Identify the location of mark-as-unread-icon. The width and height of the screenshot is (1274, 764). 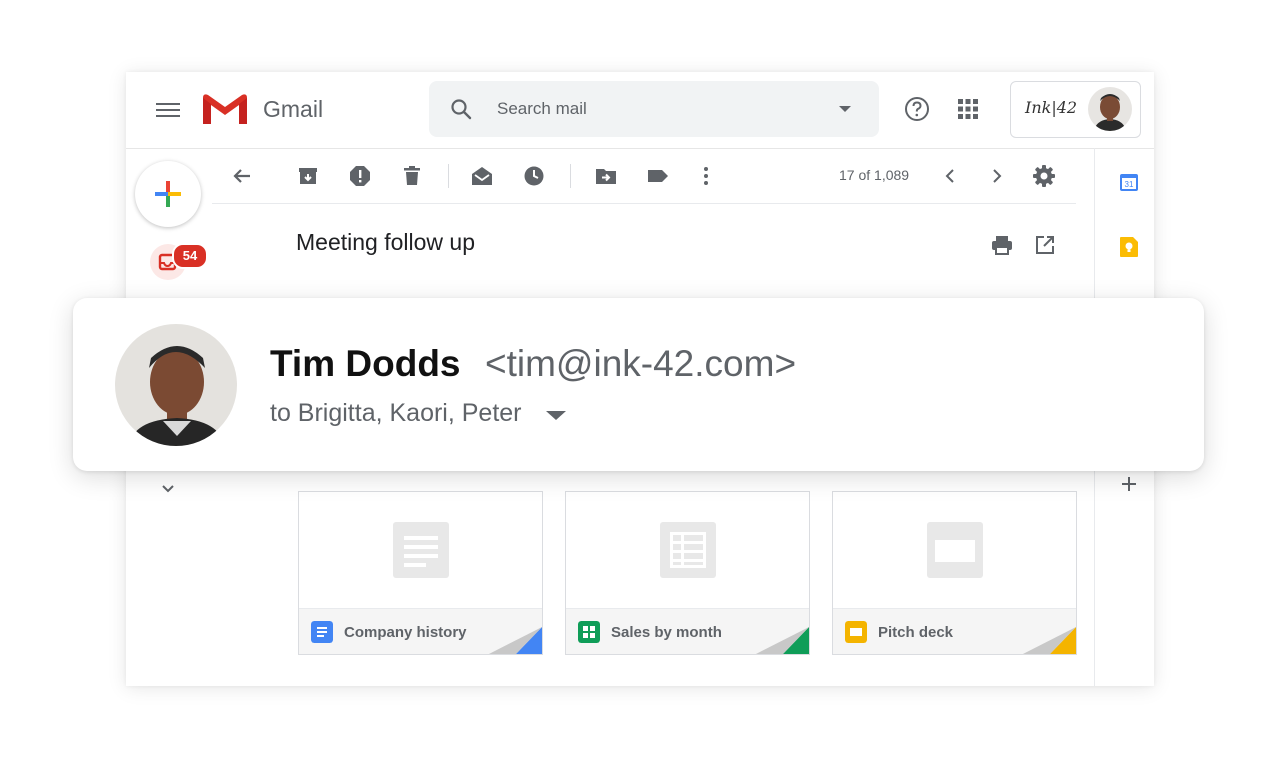
(482, 176).